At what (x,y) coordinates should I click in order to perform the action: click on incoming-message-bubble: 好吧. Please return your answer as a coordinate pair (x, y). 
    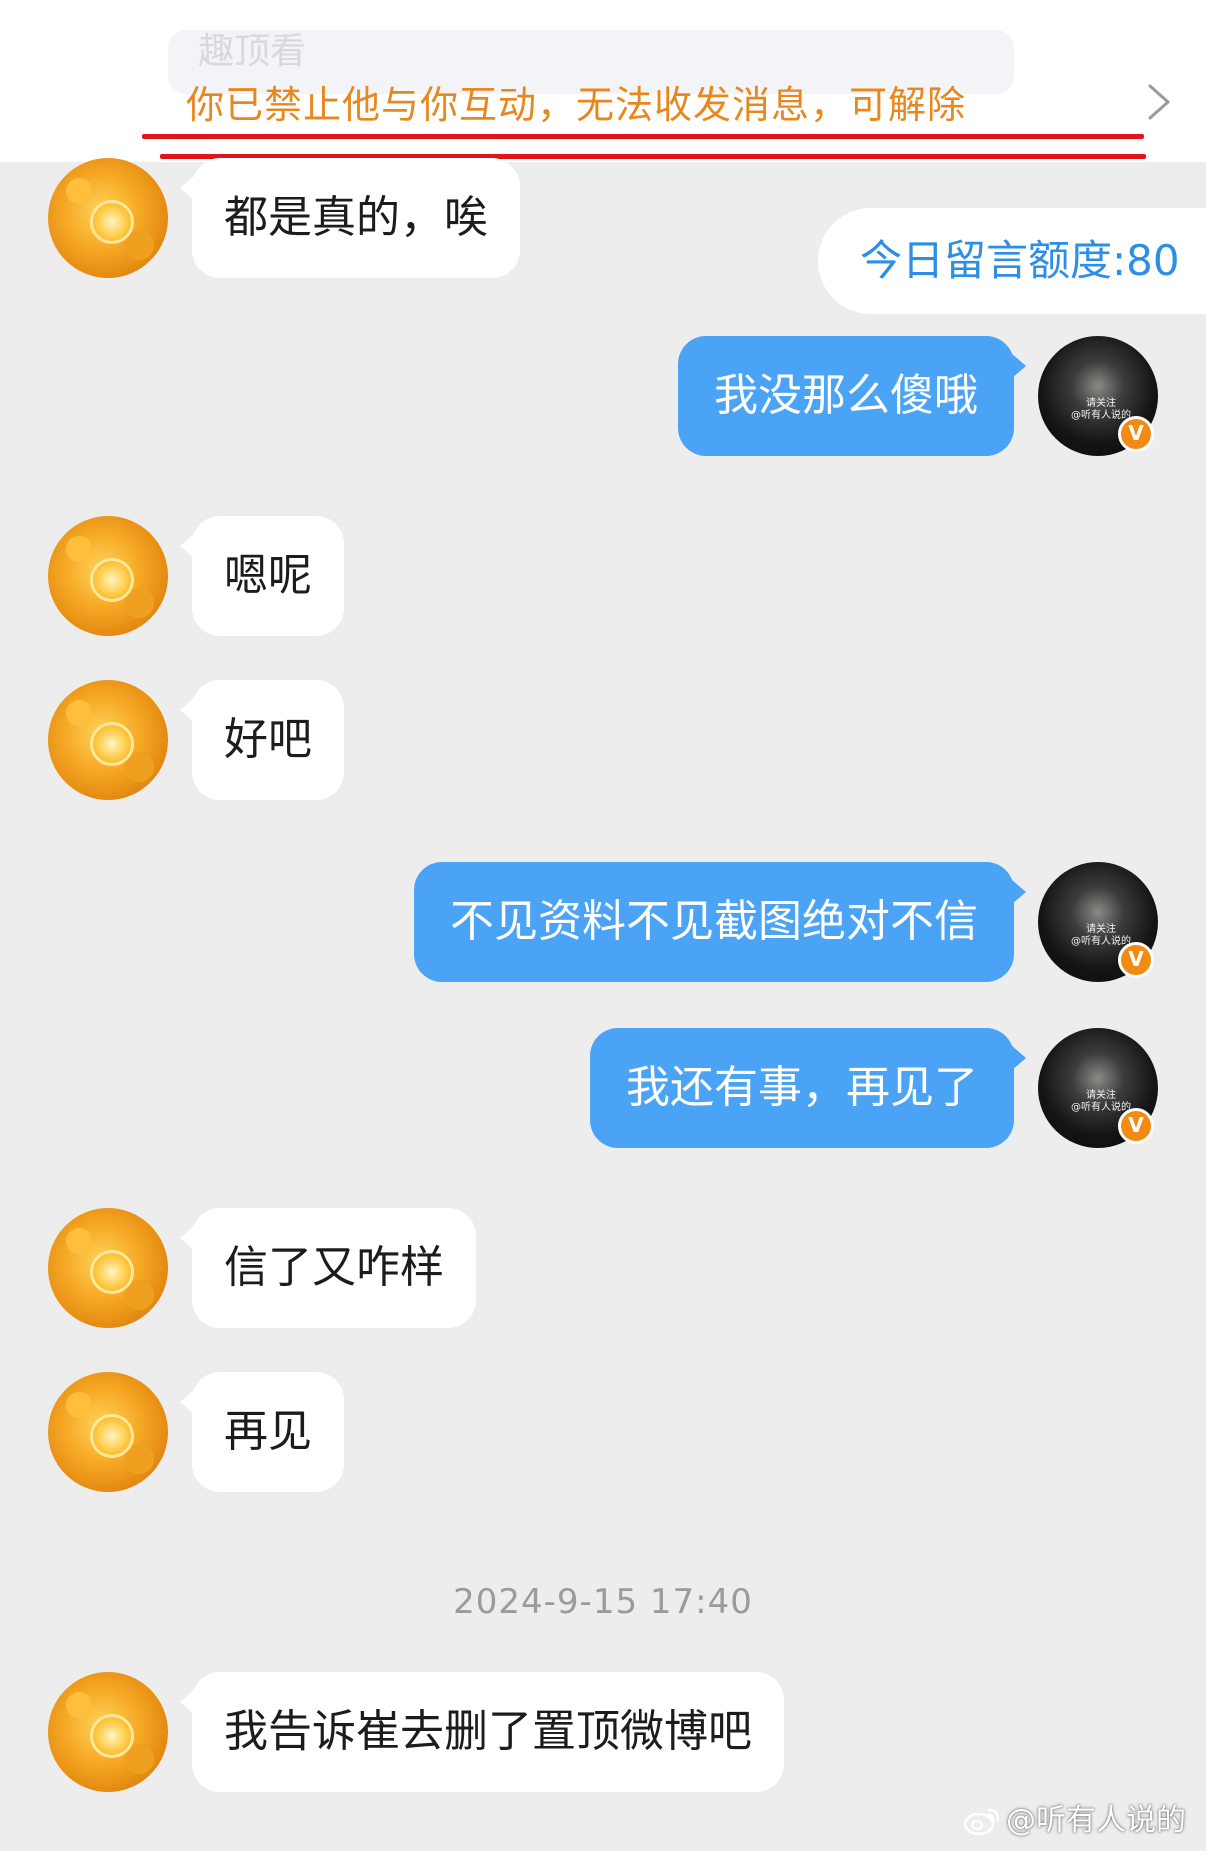
    Looking at the image, I should click on (262, 740).